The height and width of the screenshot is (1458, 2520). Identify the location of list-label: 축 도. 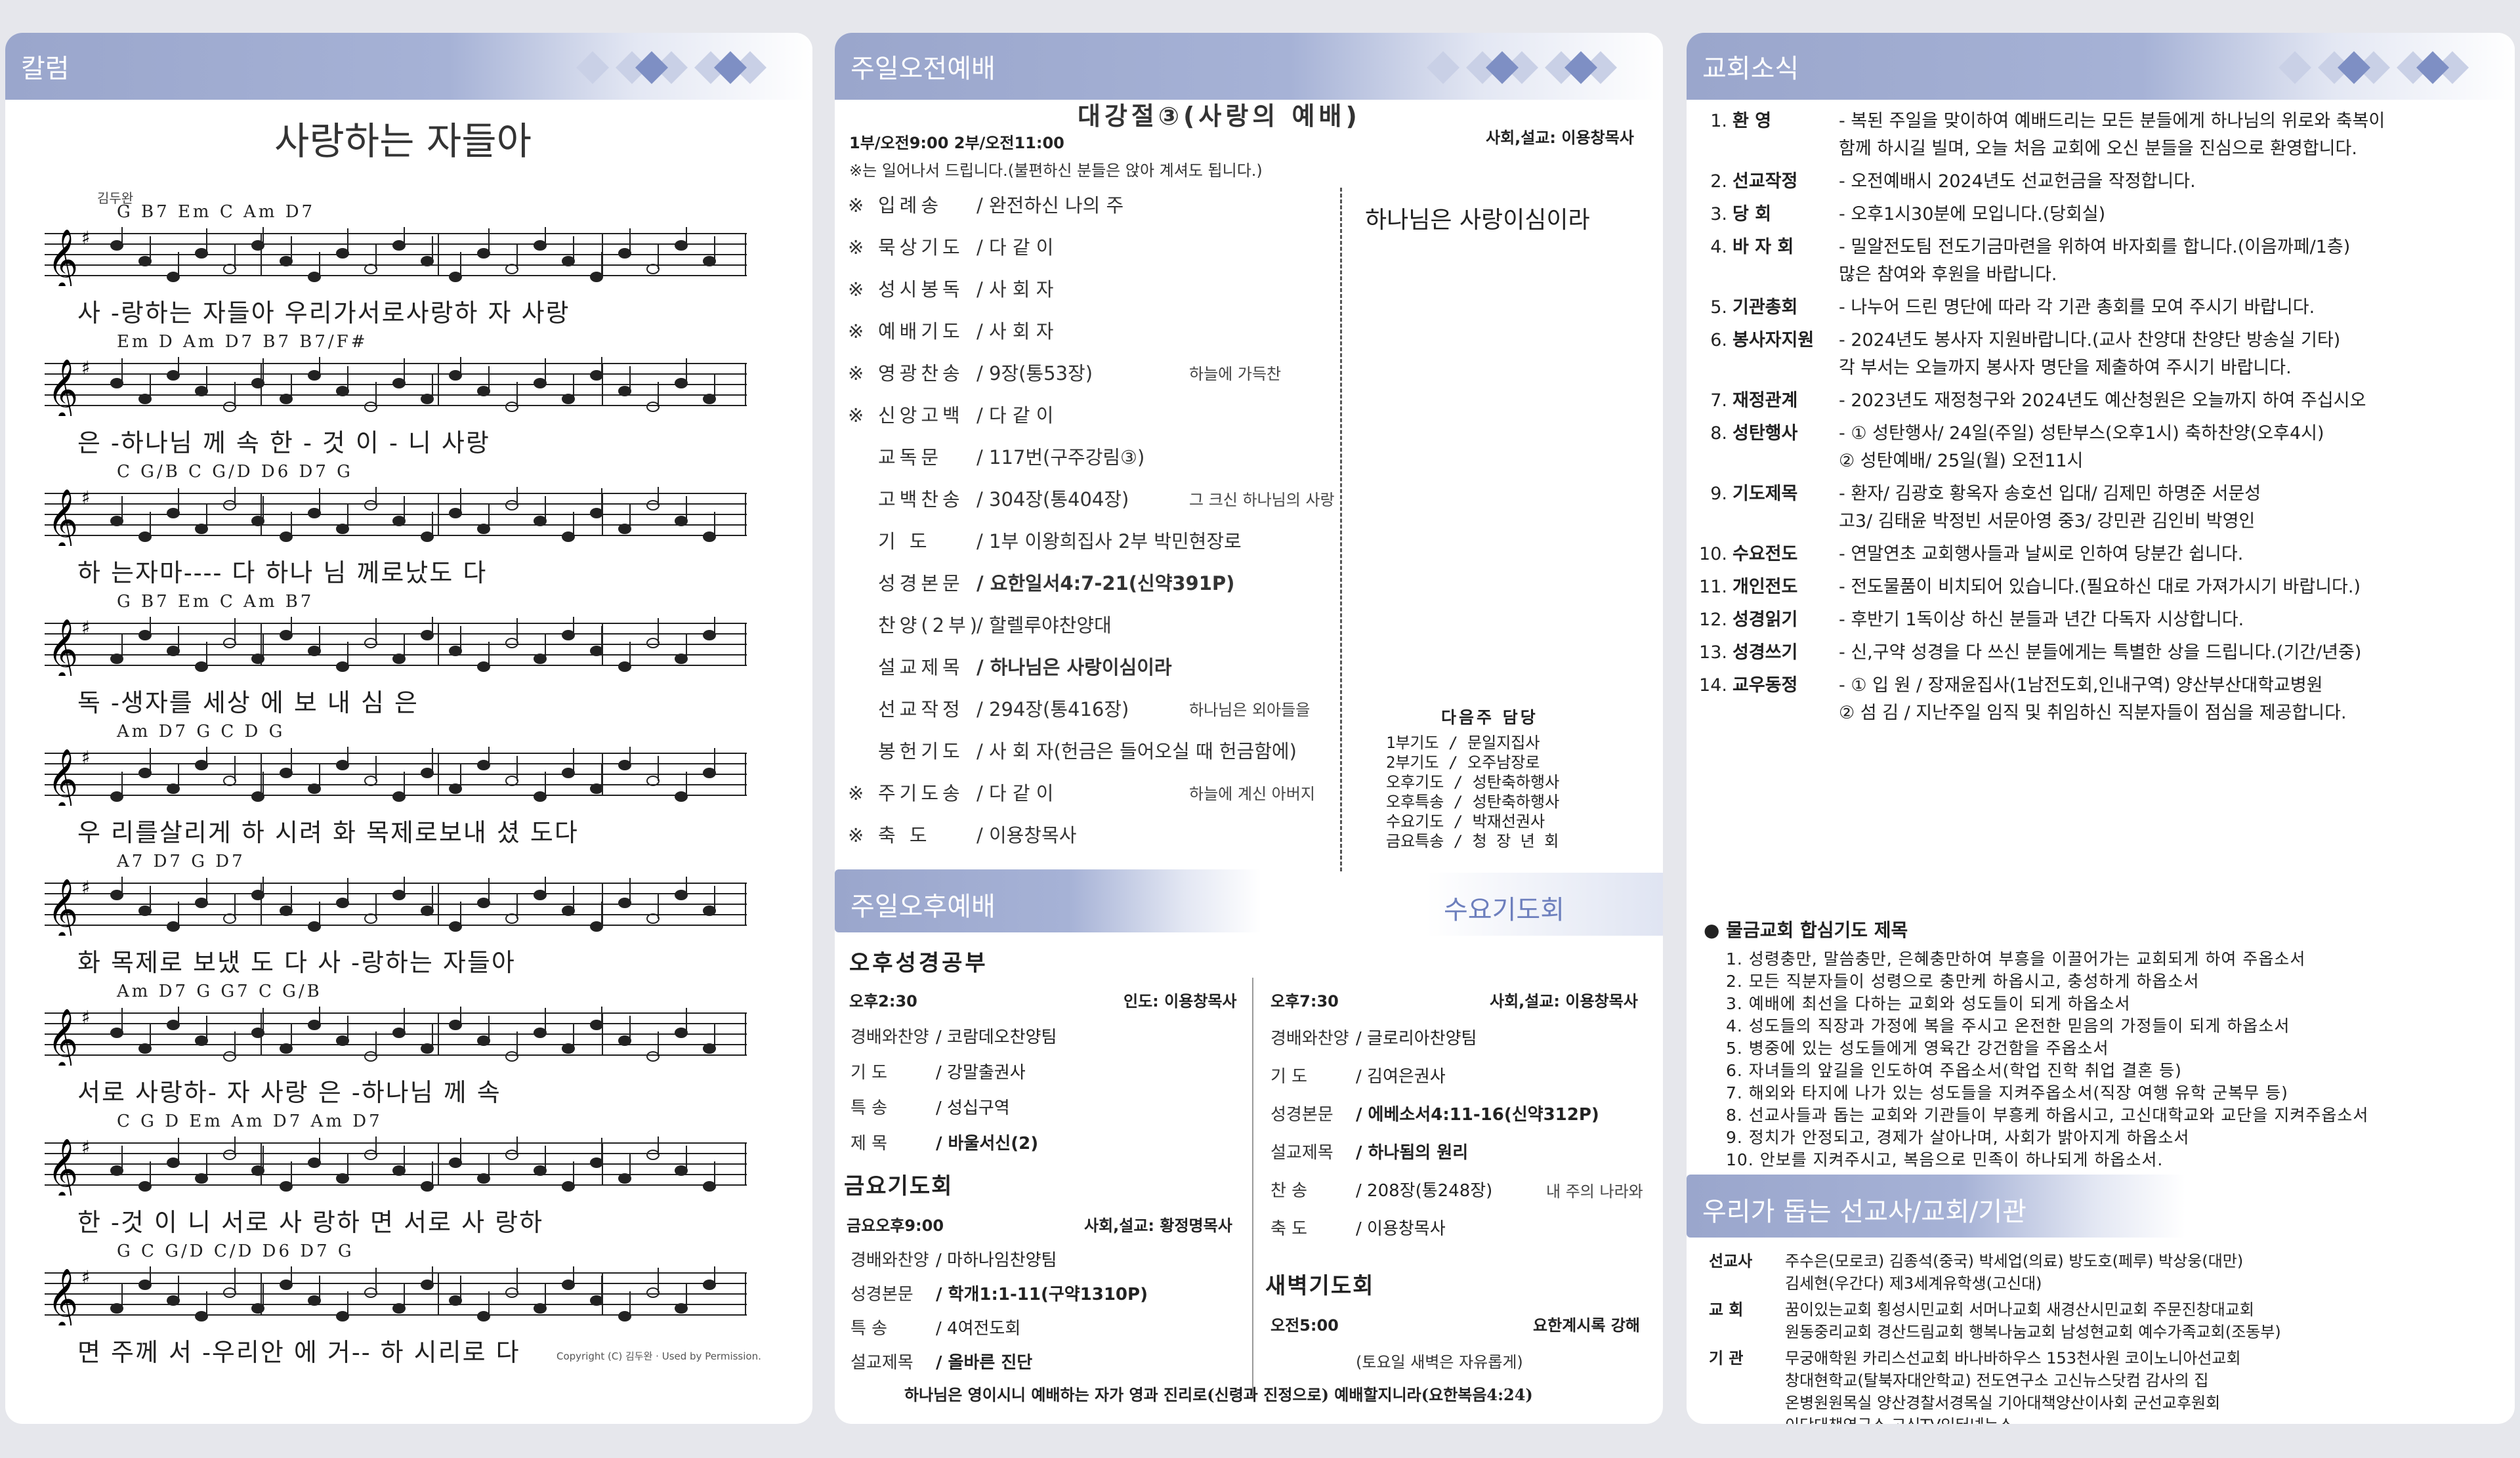
(1289, 1229).